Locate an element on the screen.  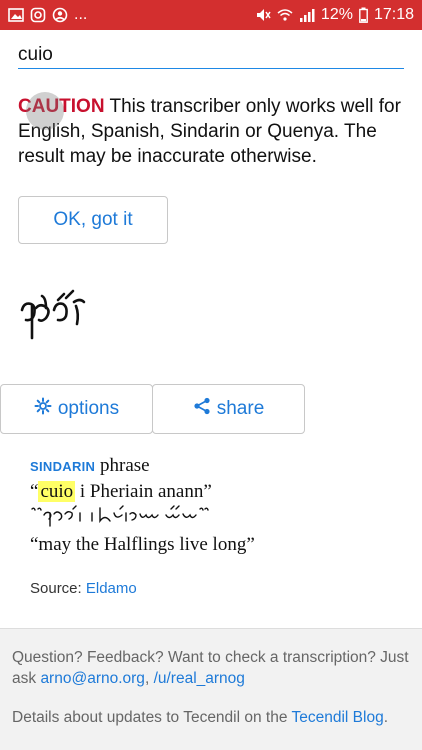
share-label: share is located at coordinates (240, 408).